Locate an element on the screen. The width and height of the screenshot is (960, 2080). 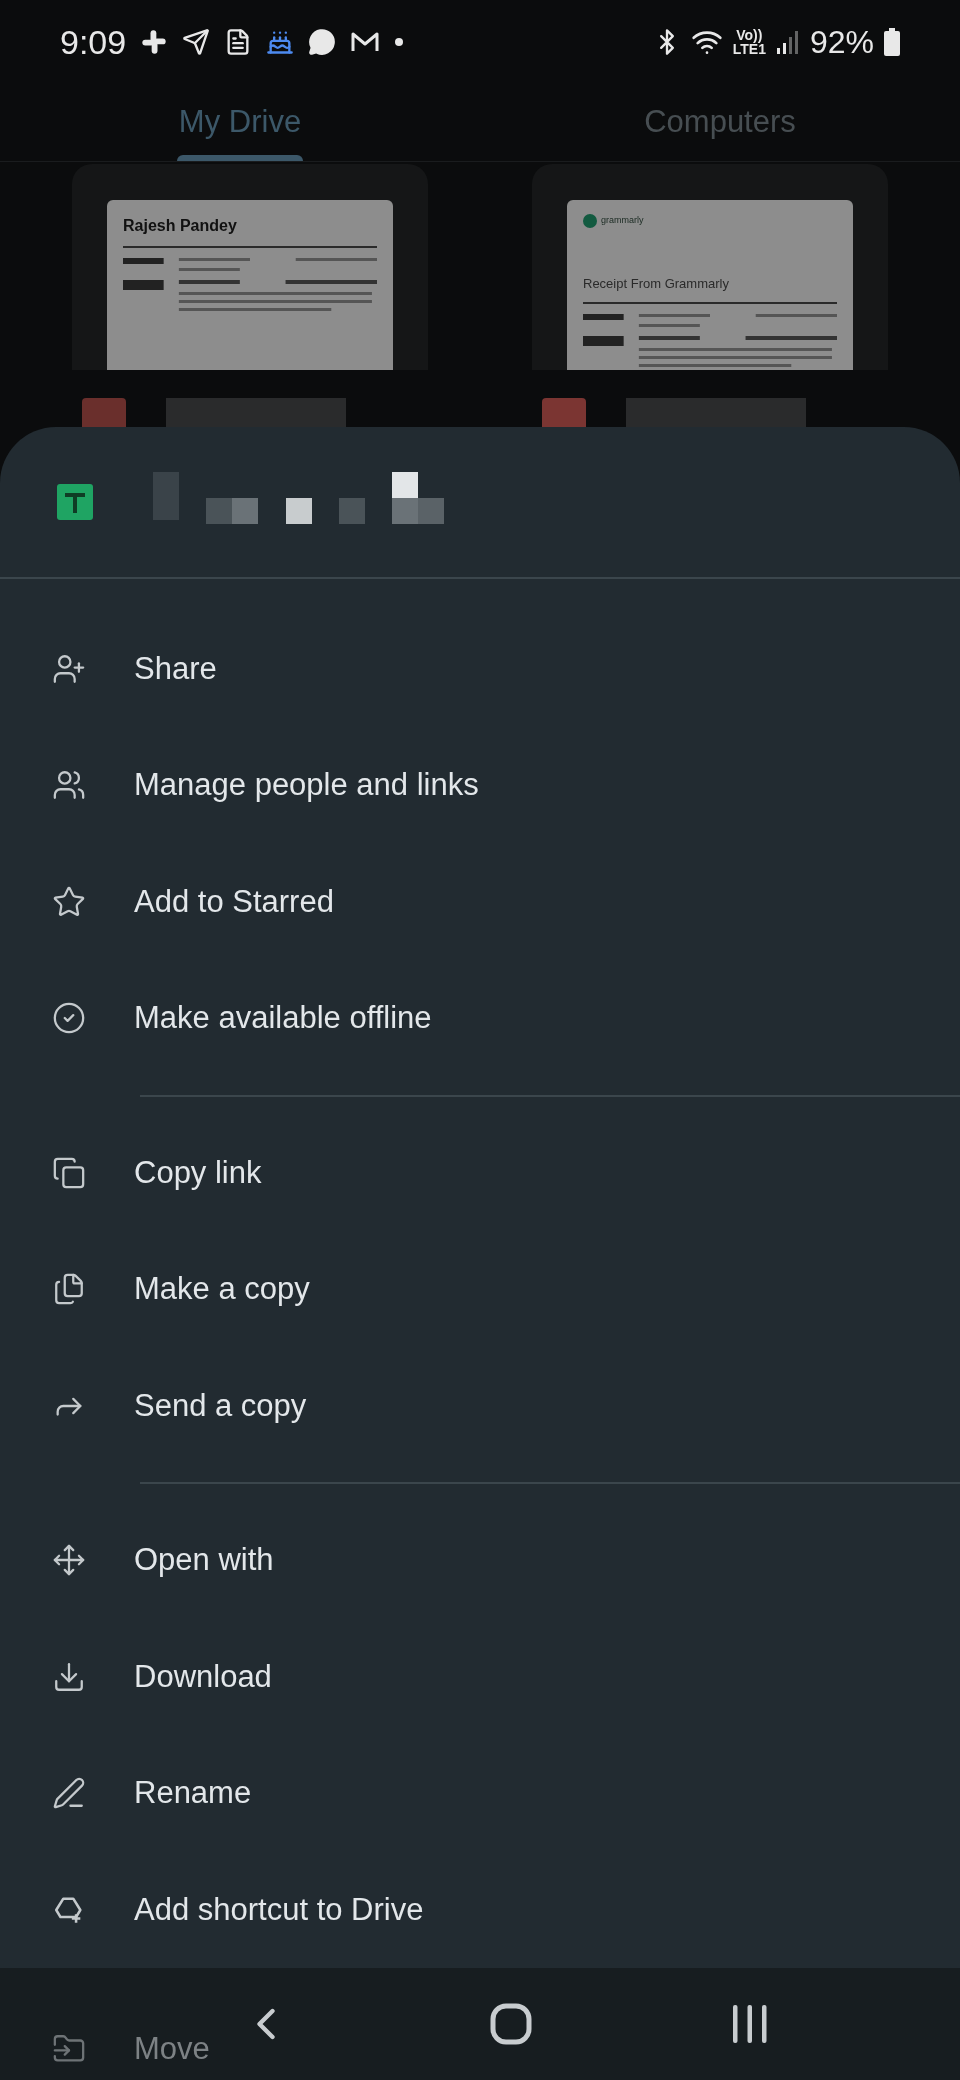
dot-icon is located at coordinates (399, 42).